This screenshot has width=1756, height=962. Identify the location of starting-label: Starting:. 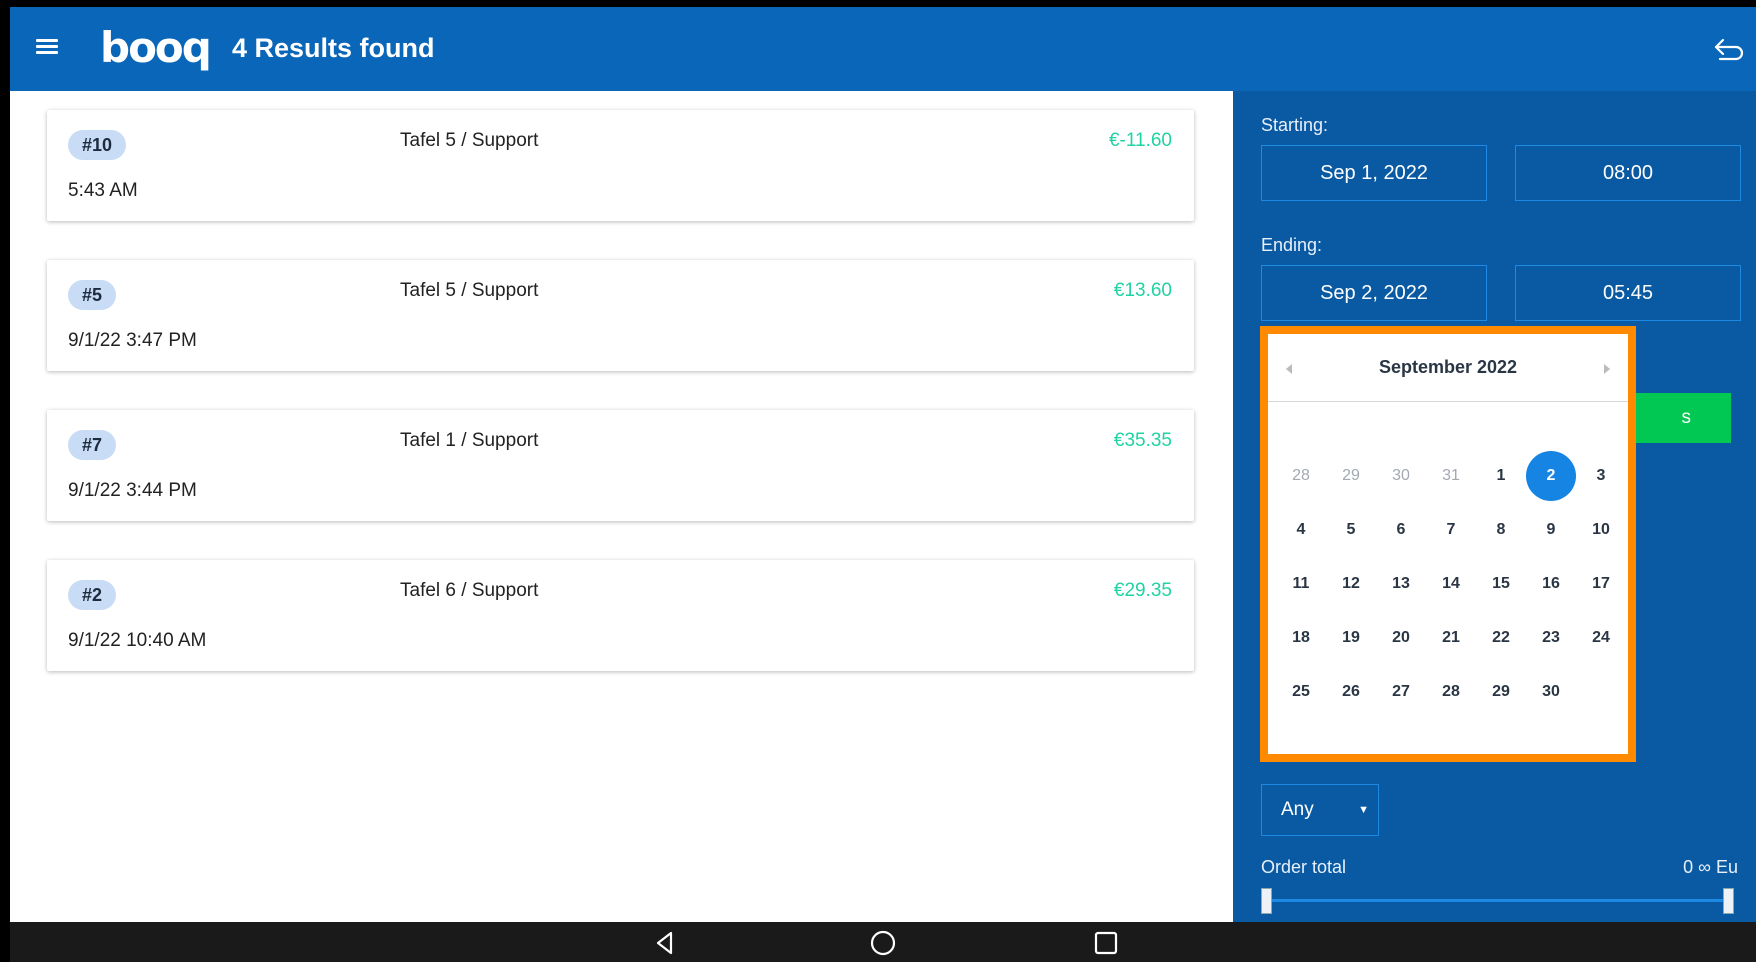
(1295, 125).